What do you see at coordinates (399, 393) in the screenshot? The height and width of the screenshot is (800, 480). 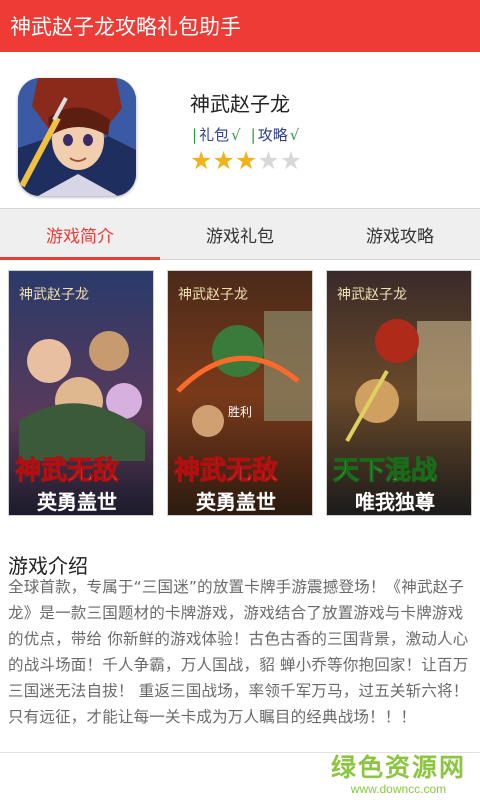 I see `screenshot-3: 神武赵子龙 天下混战 唯我独尊` at bounding box center [399, 393].